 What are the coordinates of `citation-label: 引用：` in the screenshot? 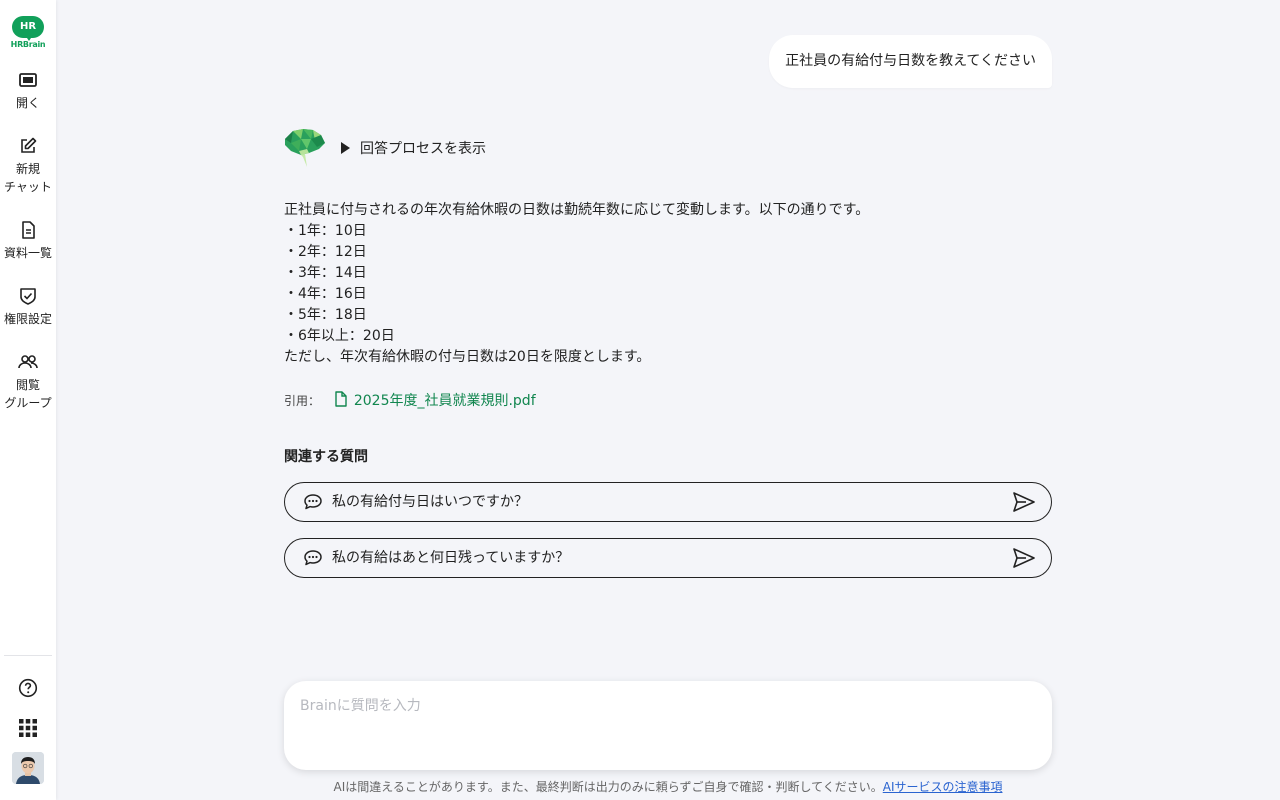 It's located at (302, 400).